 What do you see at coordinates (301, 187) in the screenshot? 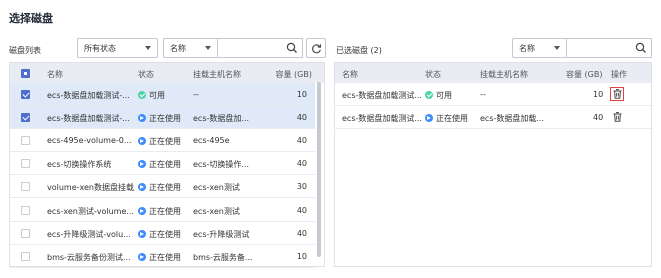
I see `capacity: 30` at bounding box center [301, 187].